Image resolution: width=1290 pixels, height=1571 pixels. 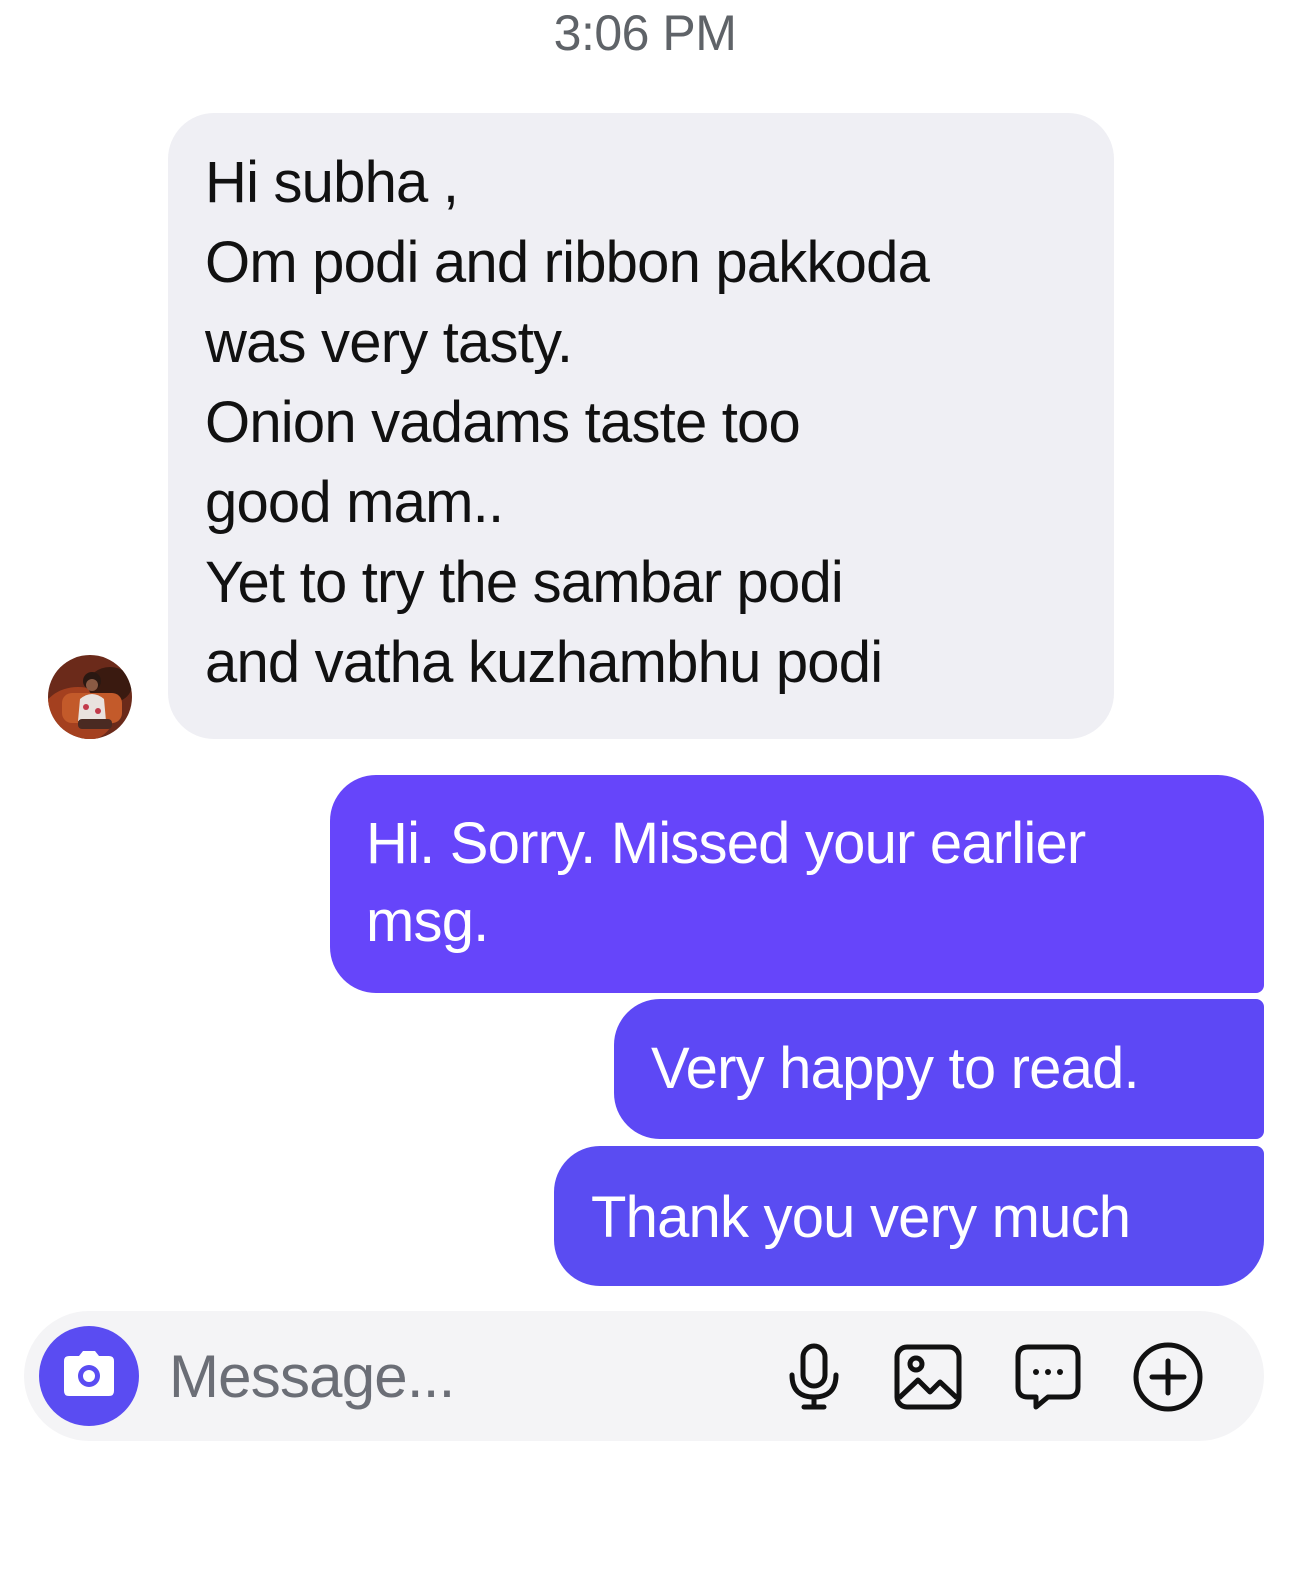 I want to click on timestamp: 3:06 PM, so click(x=645, y=33).